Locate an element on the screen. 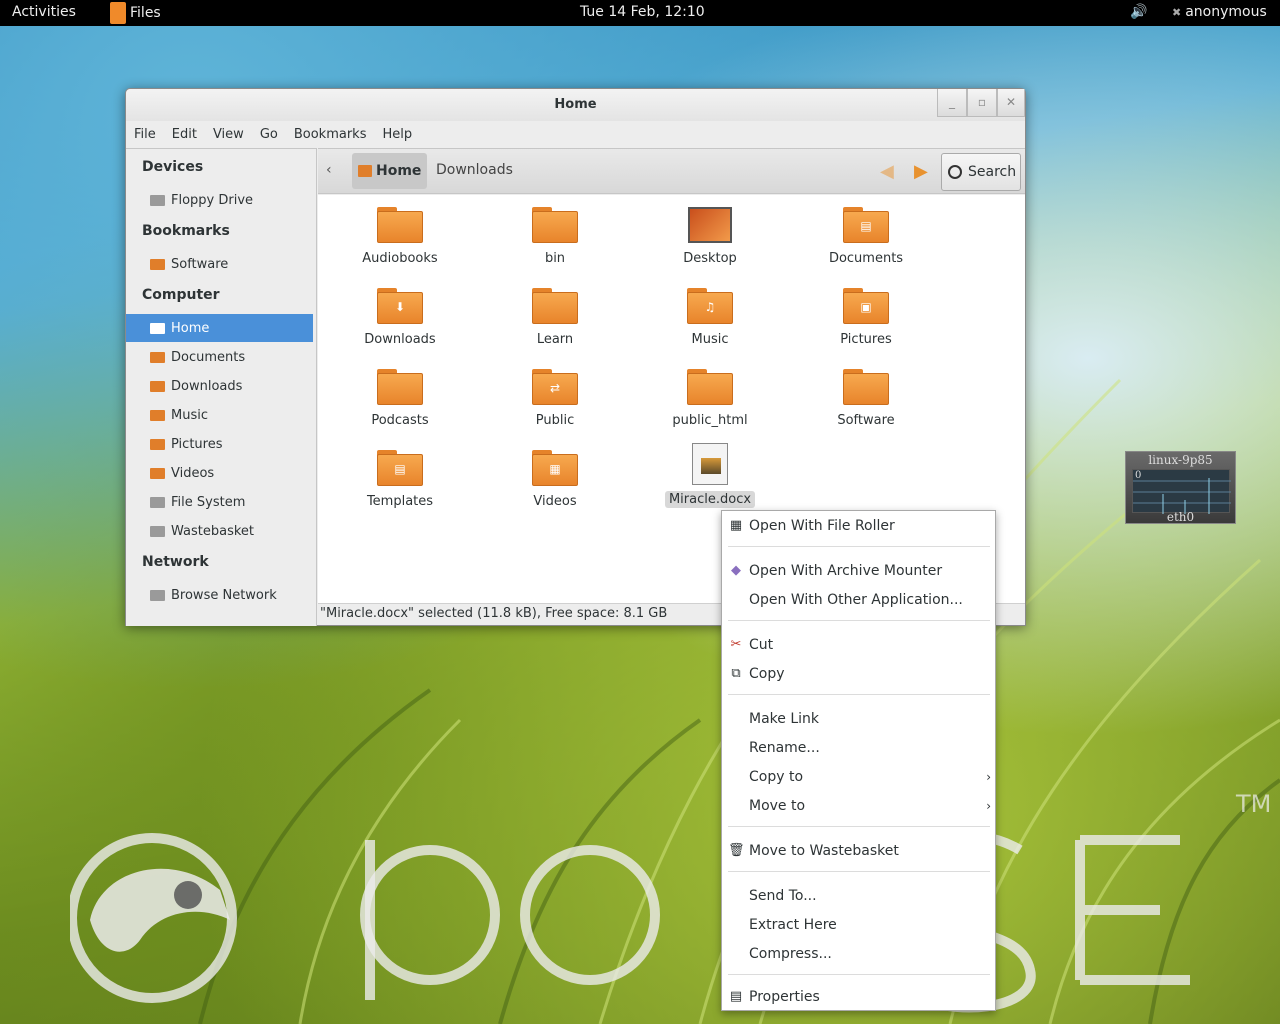 Image resolution: width=1280 pixels, height=1024 pixels. menu-item-open-with-archive-mounter: ◆ Open With Archive Mounter is located at coordinates (858, 571).